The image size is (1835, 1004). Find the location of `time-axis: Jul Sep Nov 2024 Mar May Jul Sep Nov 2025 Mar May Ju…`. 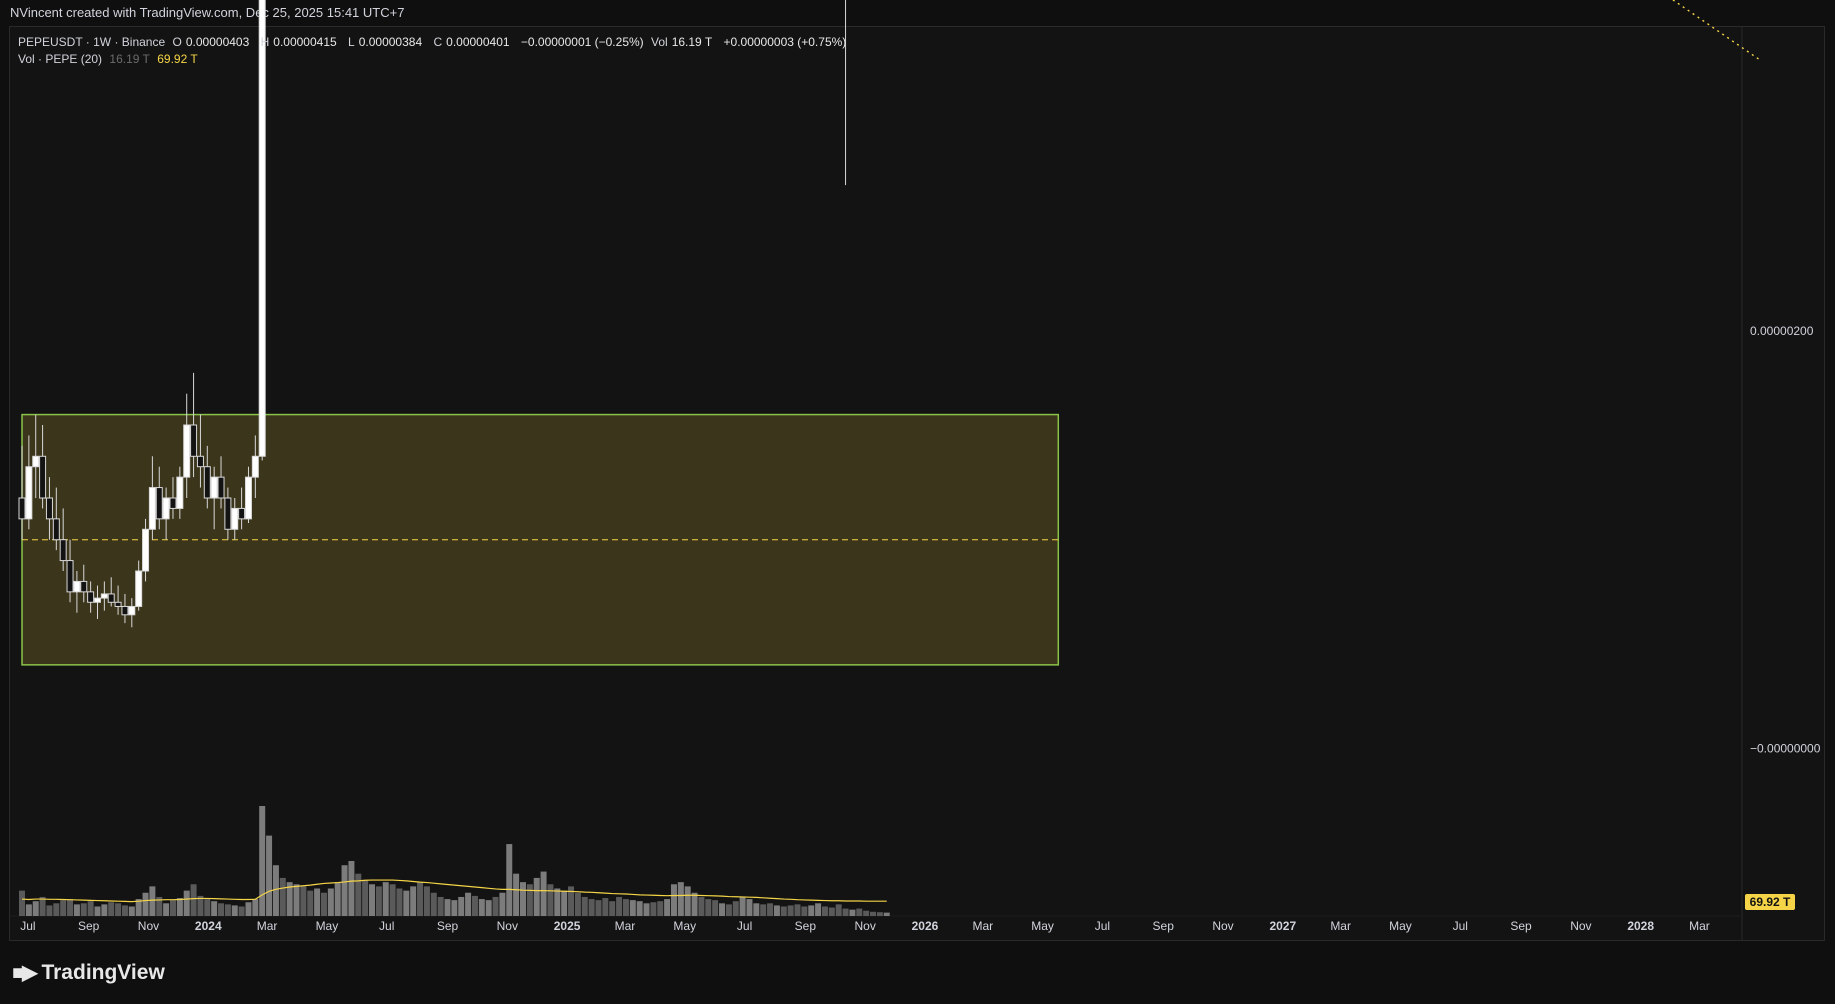

time-axis: Jul Sep Nov 2024 Mar May Jul Sep Nov 2025 Mar May Ju… is located at coordinates (865, 926).